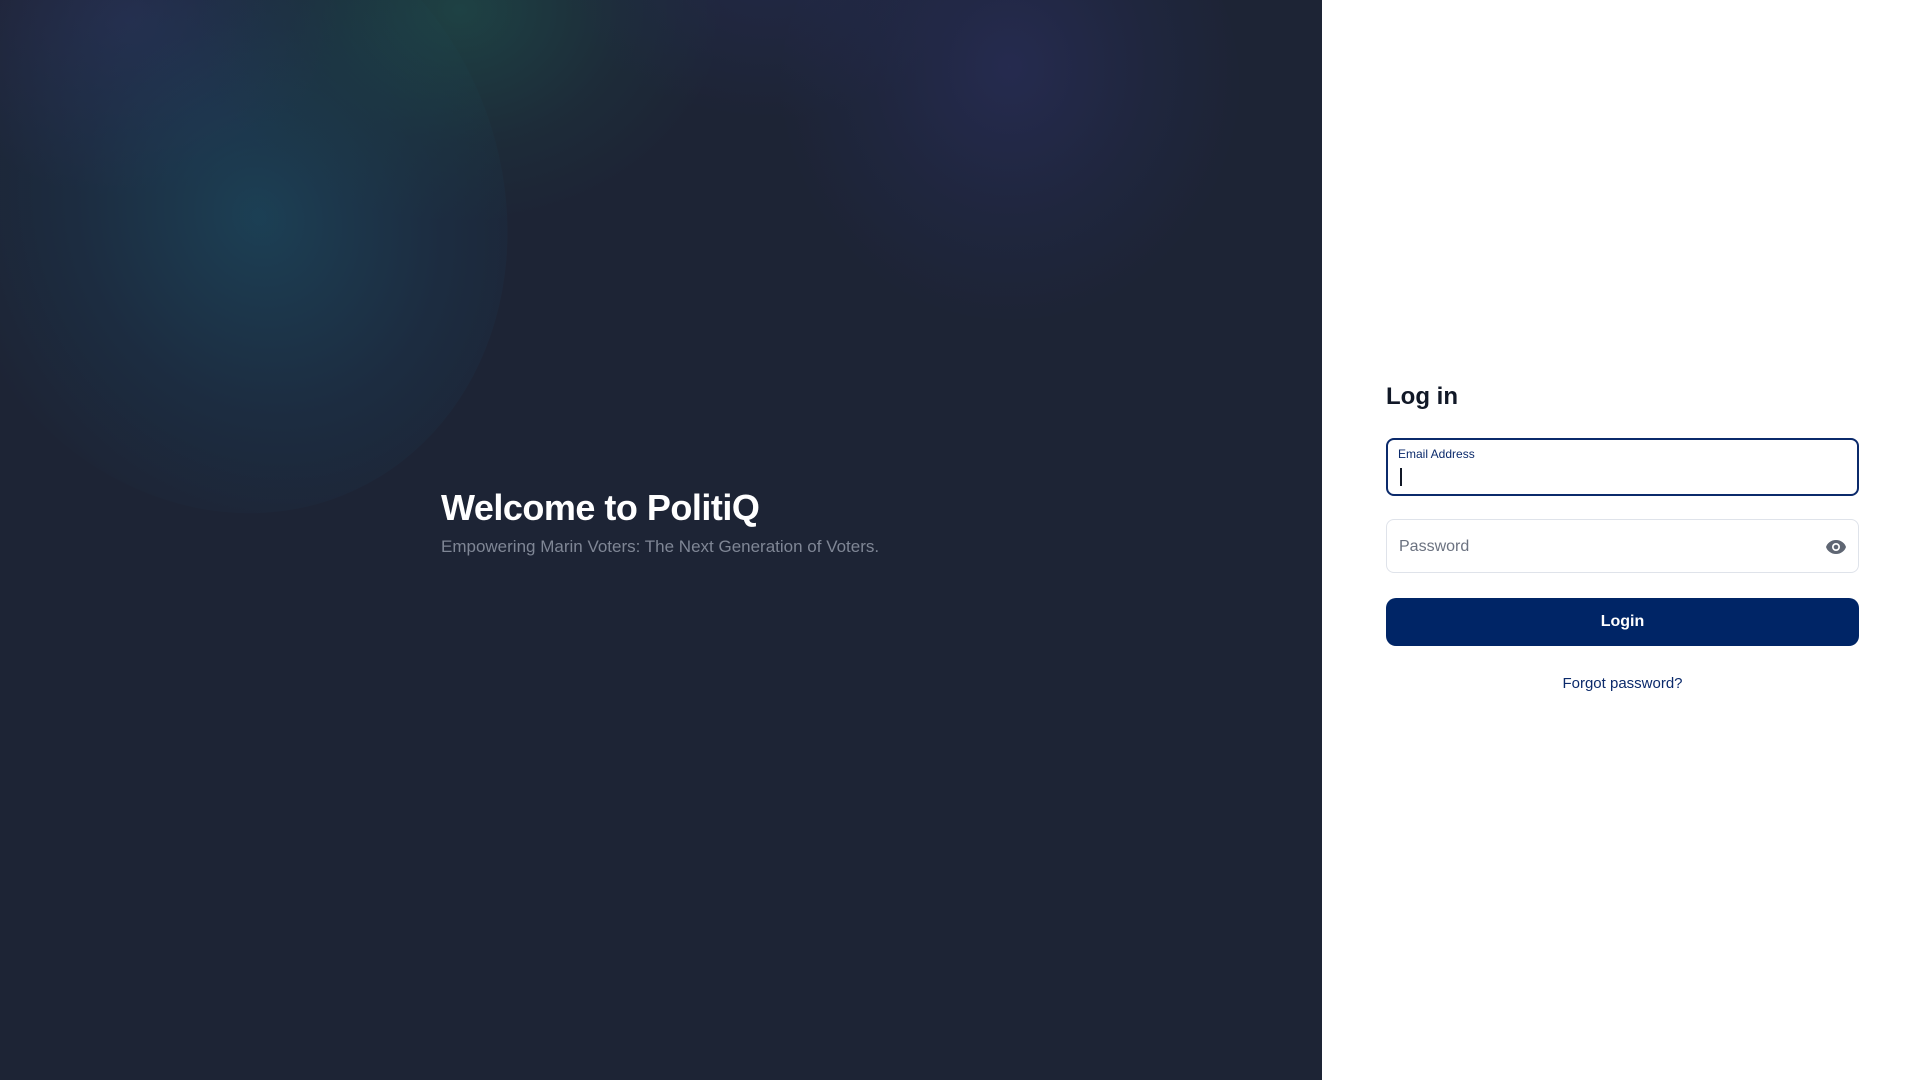 The width and height of the screenshot is (1920, 1080). I want to click on password-input, so click(1599, 547).